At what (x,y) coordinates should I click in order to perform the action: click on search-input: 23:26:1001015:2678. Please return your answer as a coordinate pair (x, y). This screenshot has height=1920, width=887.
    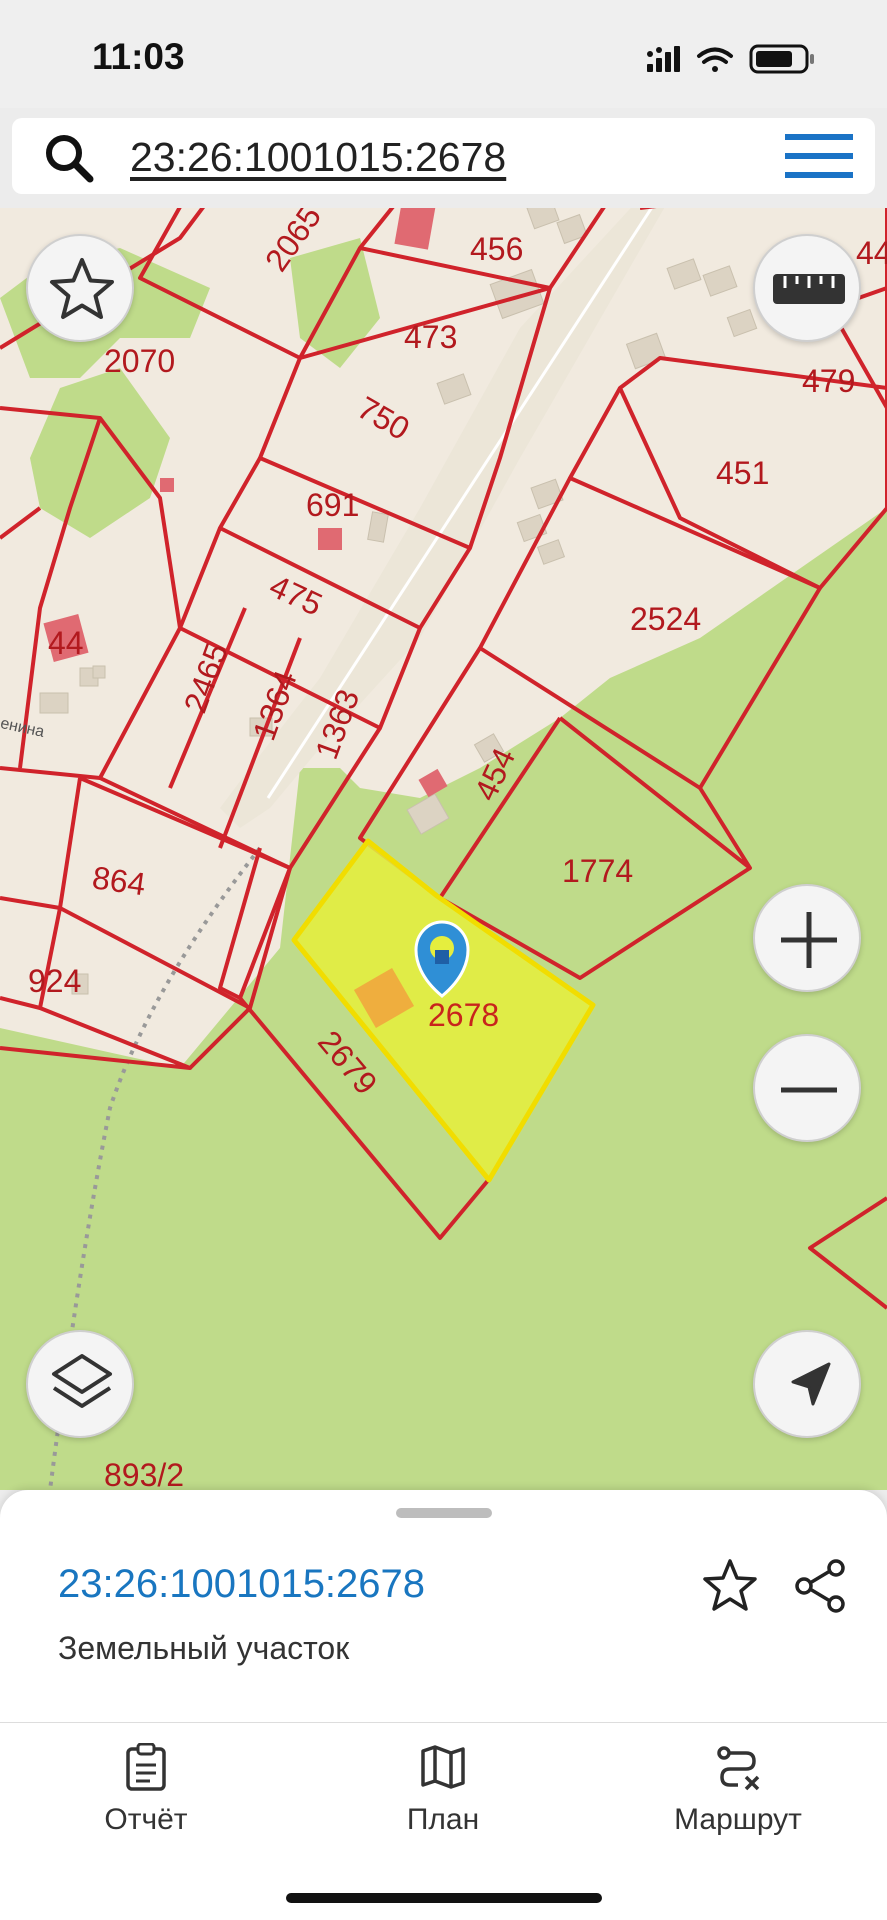
    Looking at the image, I should click on (318, 157).